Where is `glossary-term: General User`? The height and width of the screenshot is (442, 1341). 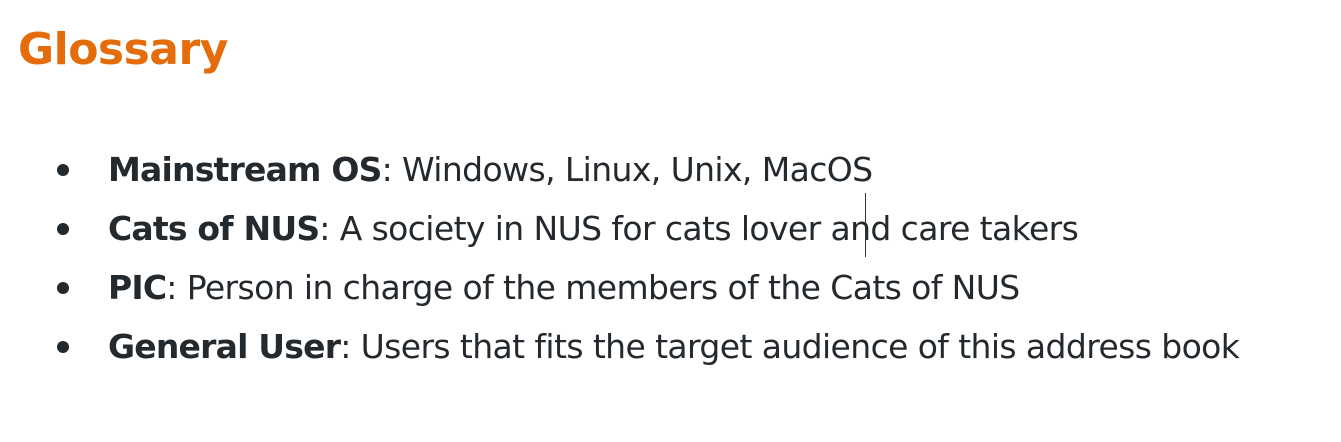 glossary-term: General User is located at coordinates (224, 346).